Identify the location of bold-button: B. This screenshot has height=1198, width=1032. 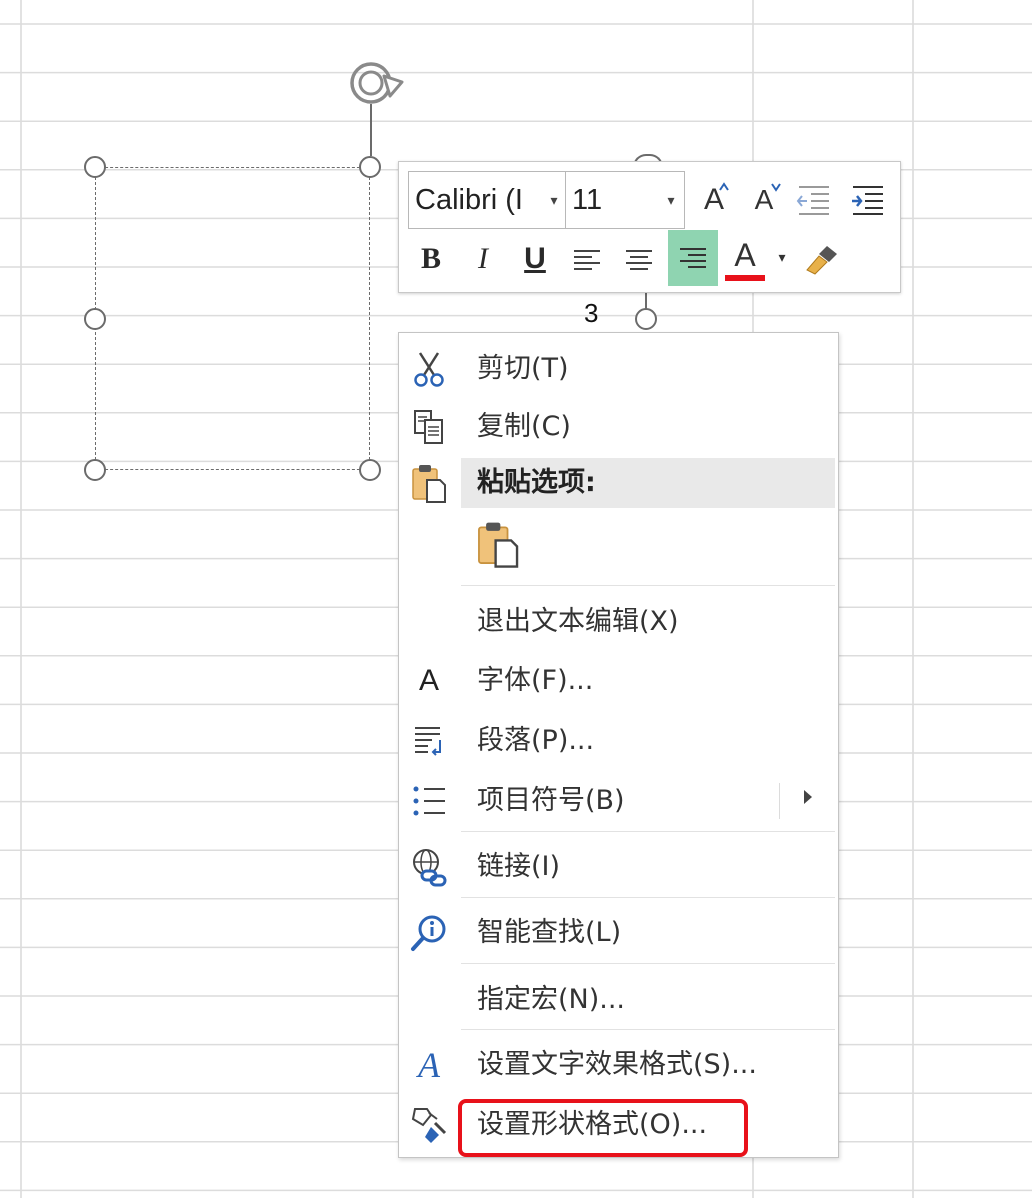
(431, 259).